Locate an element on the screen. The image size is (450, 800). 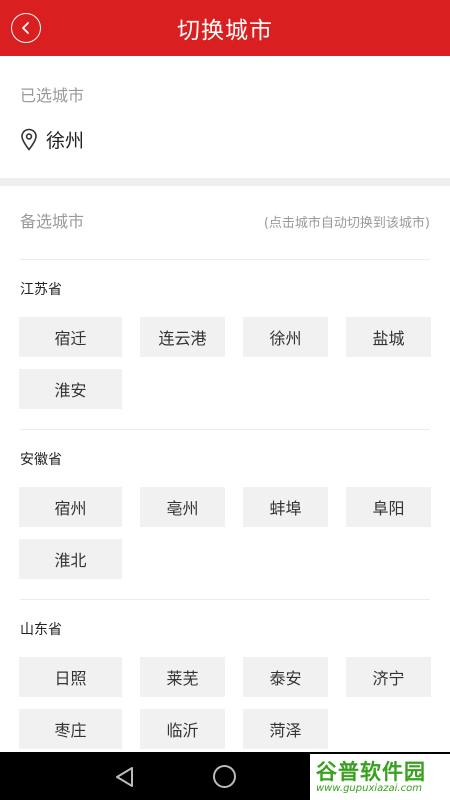
city-button: 莱芜 is located at coordinates (182, 677).